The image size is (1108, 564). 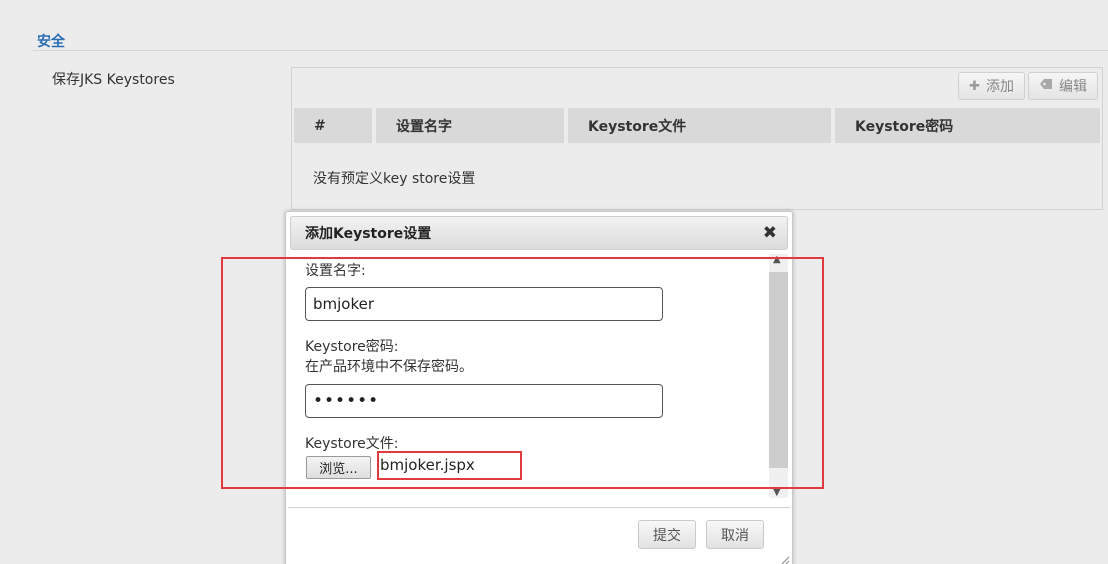 What do you see at coordinates (470, 125) in the screenshot?
I see `column-header-name: 设置名字` at bounding box center [470, 125].